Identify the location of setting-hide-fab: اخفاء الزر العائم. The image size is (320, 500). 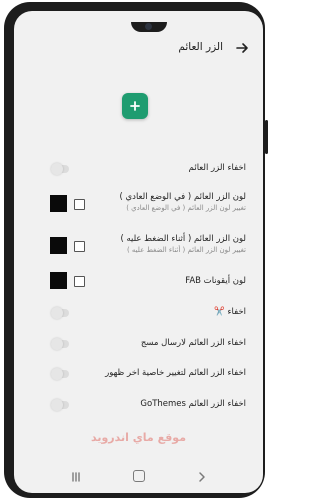
(138, 169).